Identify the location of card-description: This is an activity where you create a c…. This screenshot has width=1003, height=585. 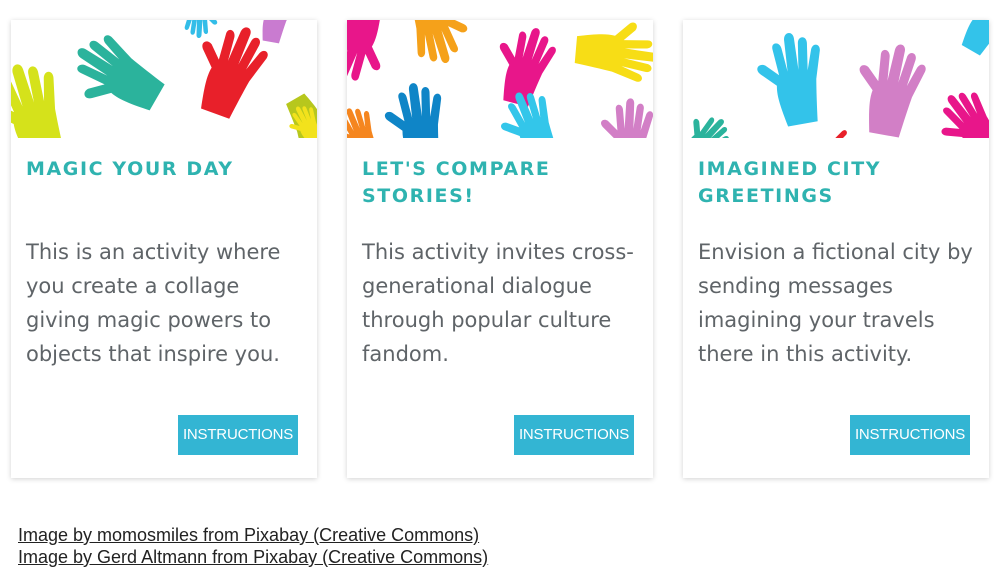
(153, 303).